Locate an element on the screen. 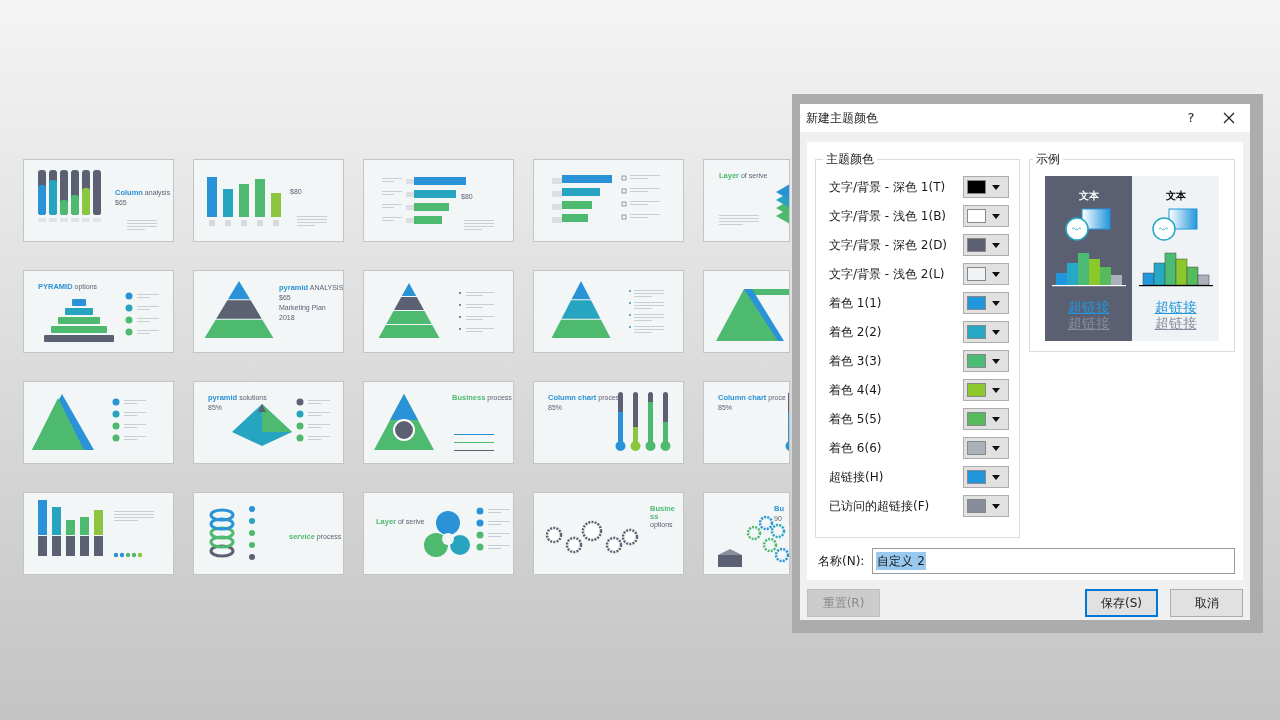 The height and width of the screenshot is (720, 1280). color-label: 文字/背景 - 深色 2(D) is located at coordinates (888, 245).